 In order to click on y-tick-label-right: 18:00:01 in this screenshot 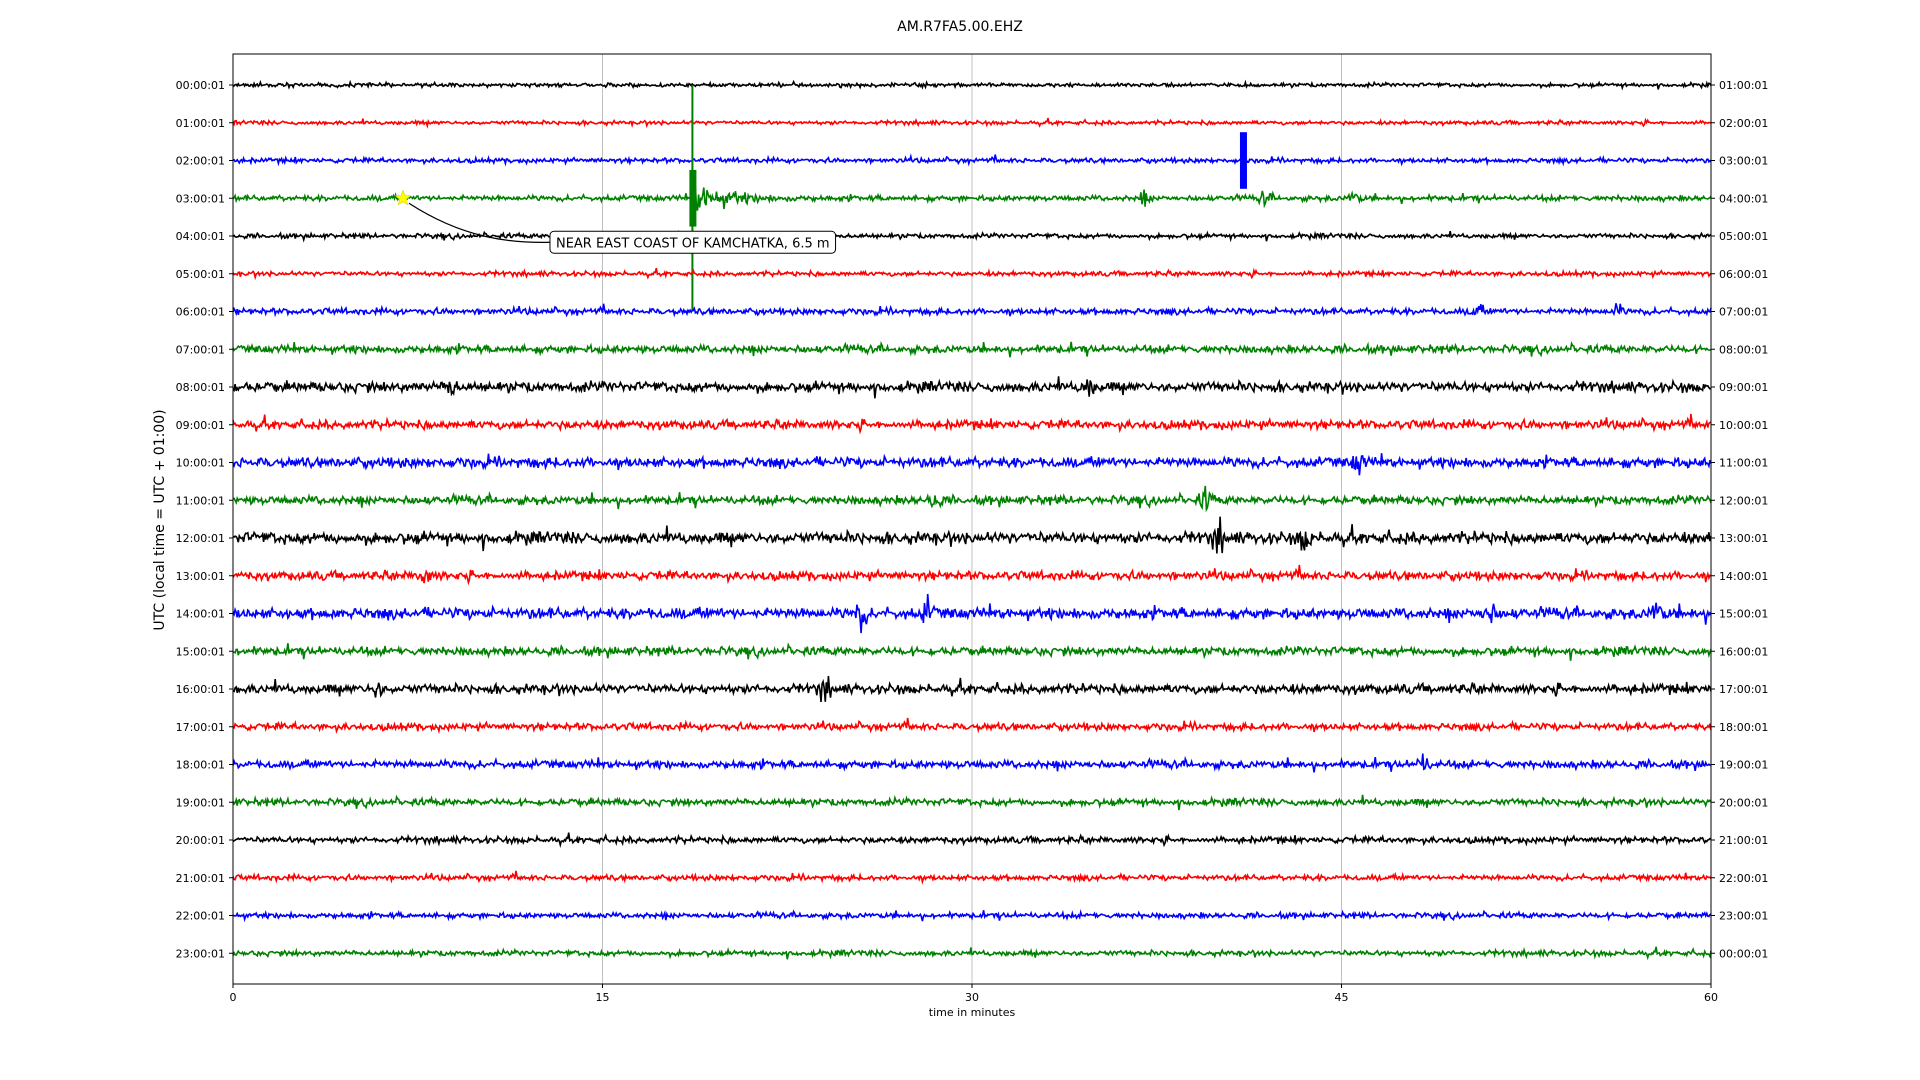, I will do `click(1743, 727)`.